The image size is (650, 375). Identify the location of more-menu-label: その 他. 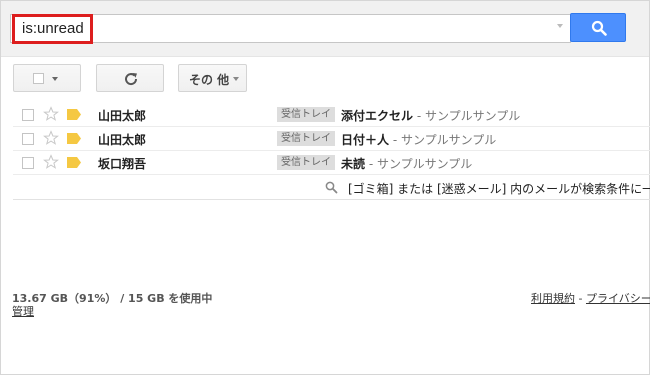
(209, 80).